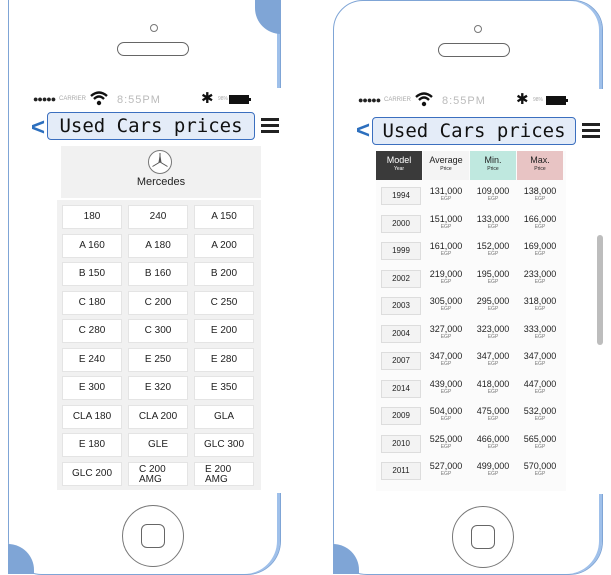 Image resolution: width=611 pixels, height=575 pixels. I want to click on model-button: B 160, so click(158, 274).